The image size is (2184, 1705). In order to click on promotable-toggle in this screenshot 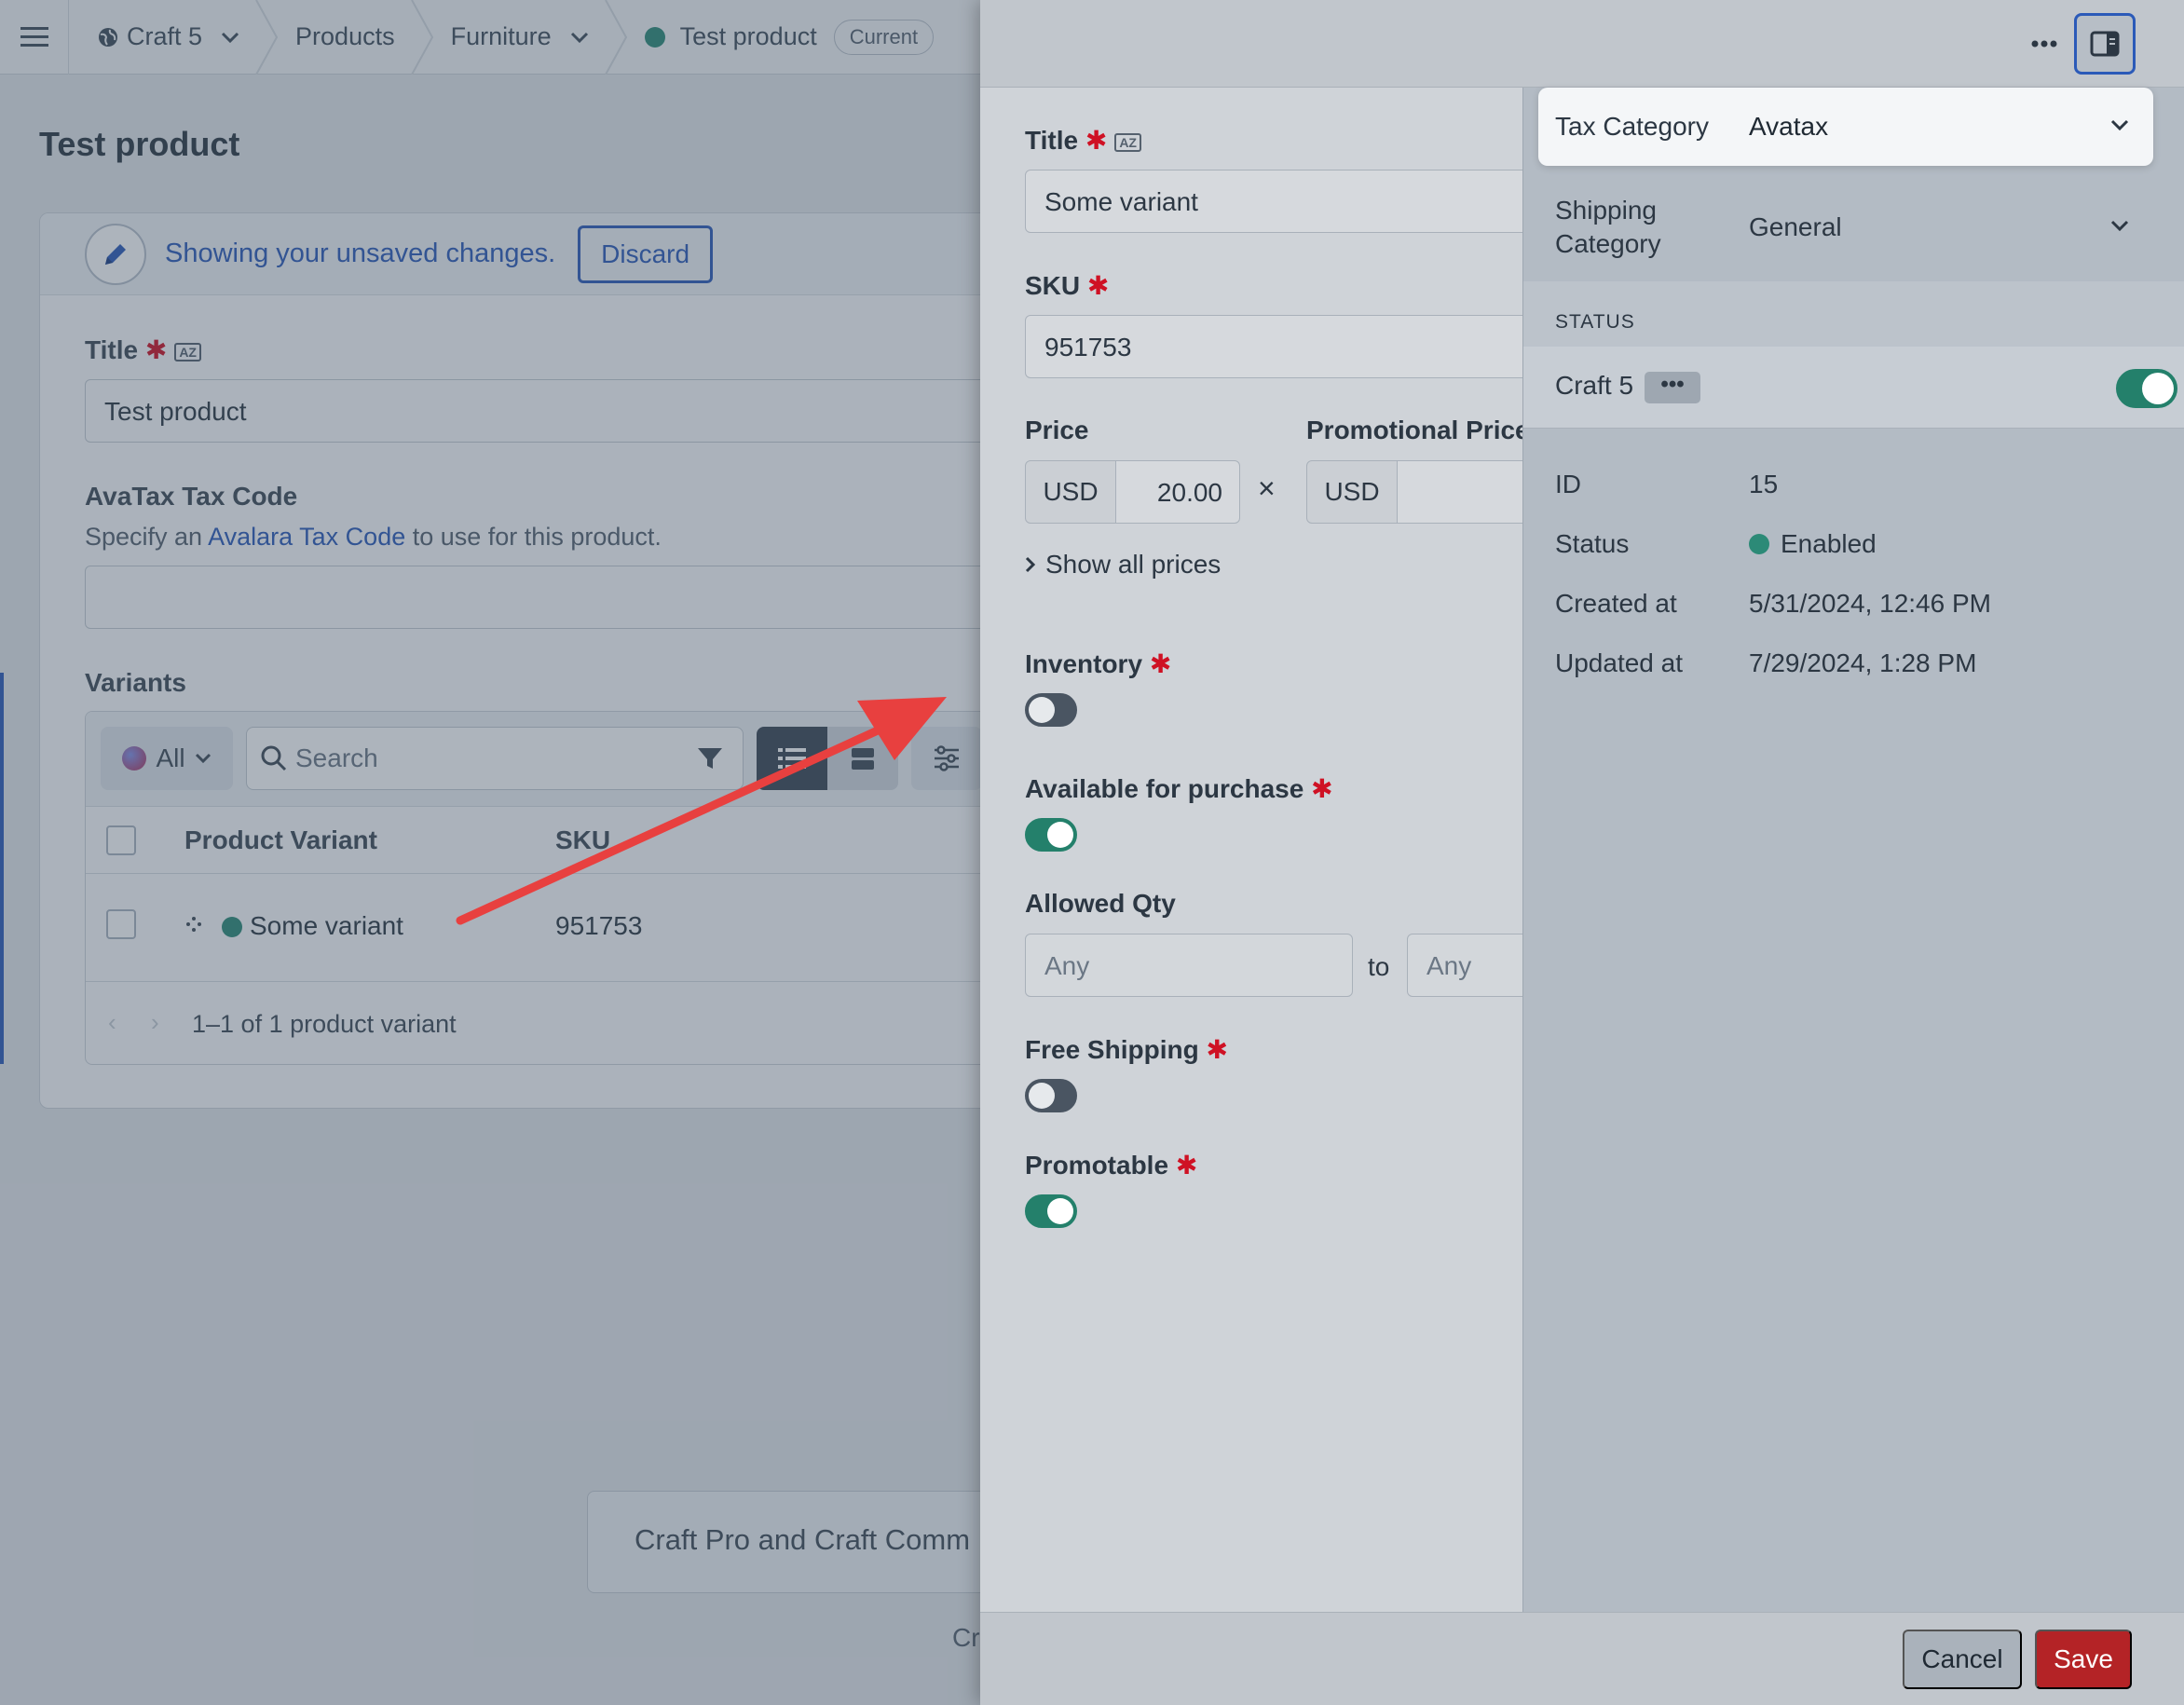, I will do `click(1051, 1211)`.